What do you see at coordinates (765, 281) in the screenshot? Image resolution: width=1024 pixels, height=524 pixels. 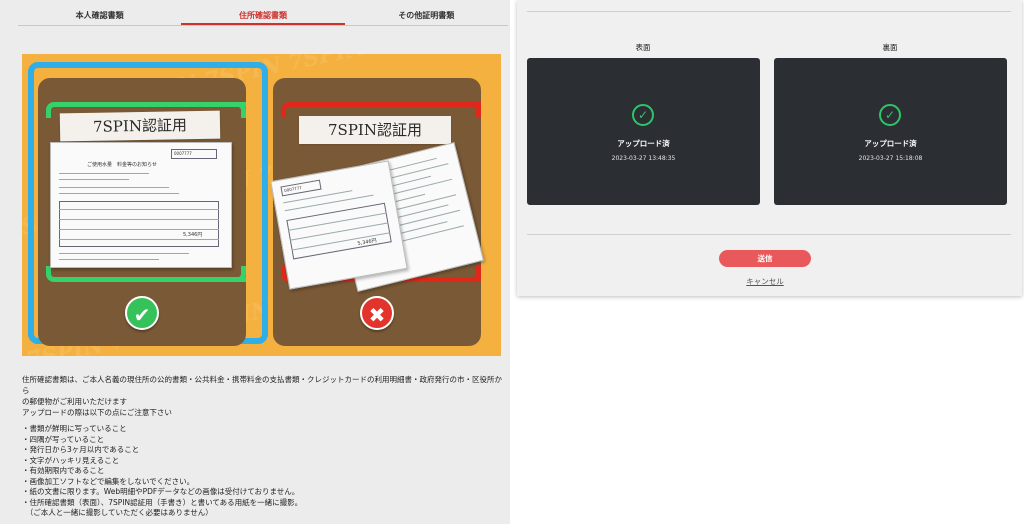 I see `cancel-link: キャンセル` at bounding box center [765, 281].